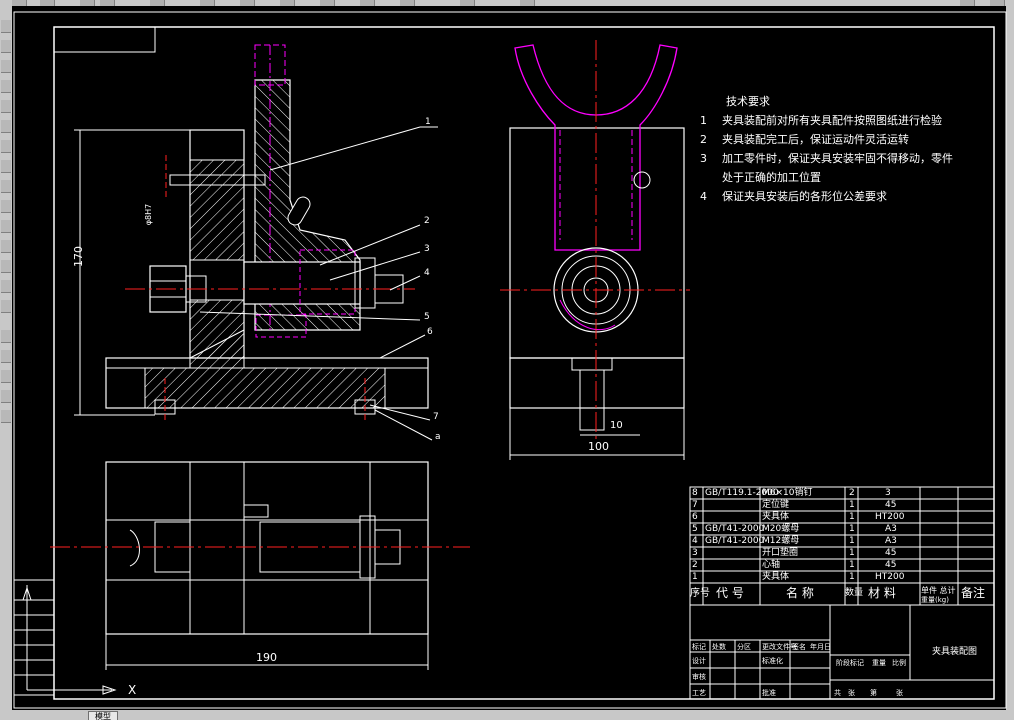 This screenshot has width=1014, height=720. Describe the element at coordinates (104, 39) in the screenshot. I see `code-box` at that location.